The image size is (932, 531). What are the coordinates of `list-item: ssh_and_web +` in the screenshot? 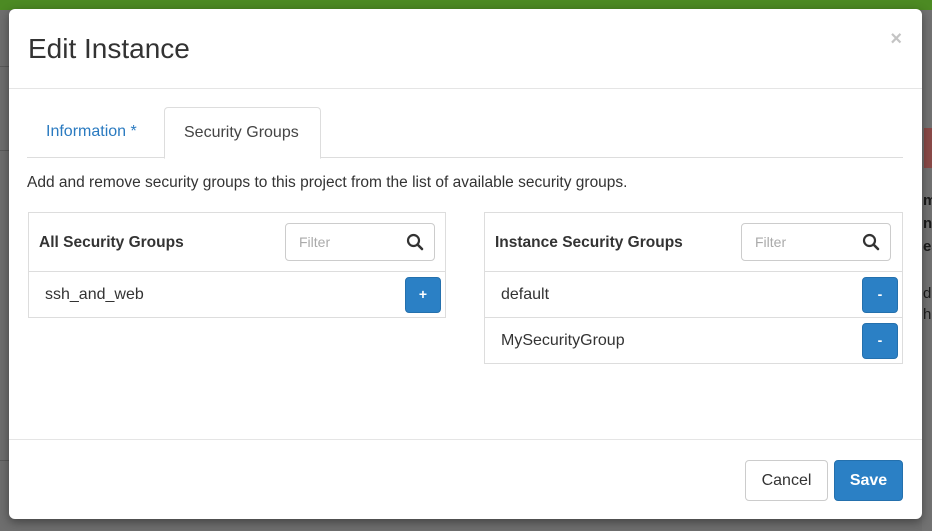 It's located at (237, 295).